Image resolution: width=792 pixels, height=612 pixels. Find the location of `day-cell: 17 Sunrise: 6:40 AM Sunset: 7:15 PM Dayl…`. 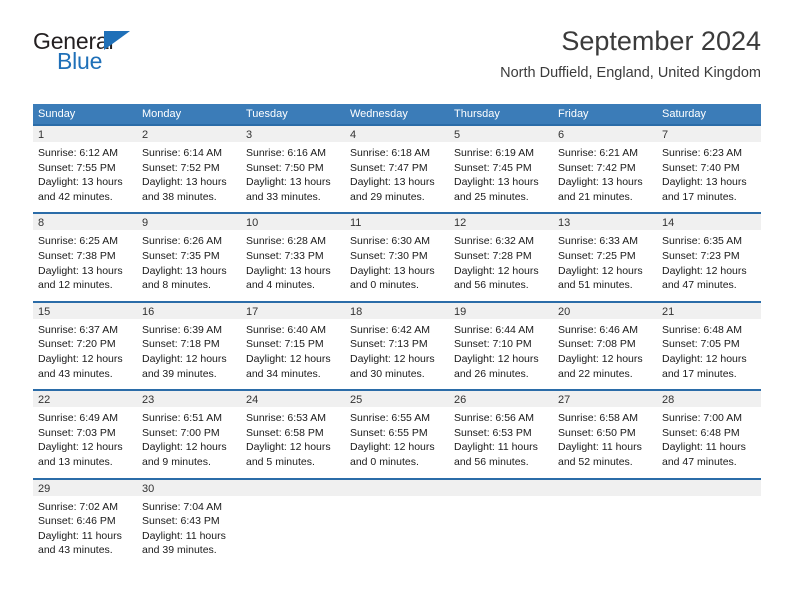

day-cell: 17 Sunrise: 6:40 AM Sunset: 7:15 PM Dayl… is located at coordinates (293, 346).